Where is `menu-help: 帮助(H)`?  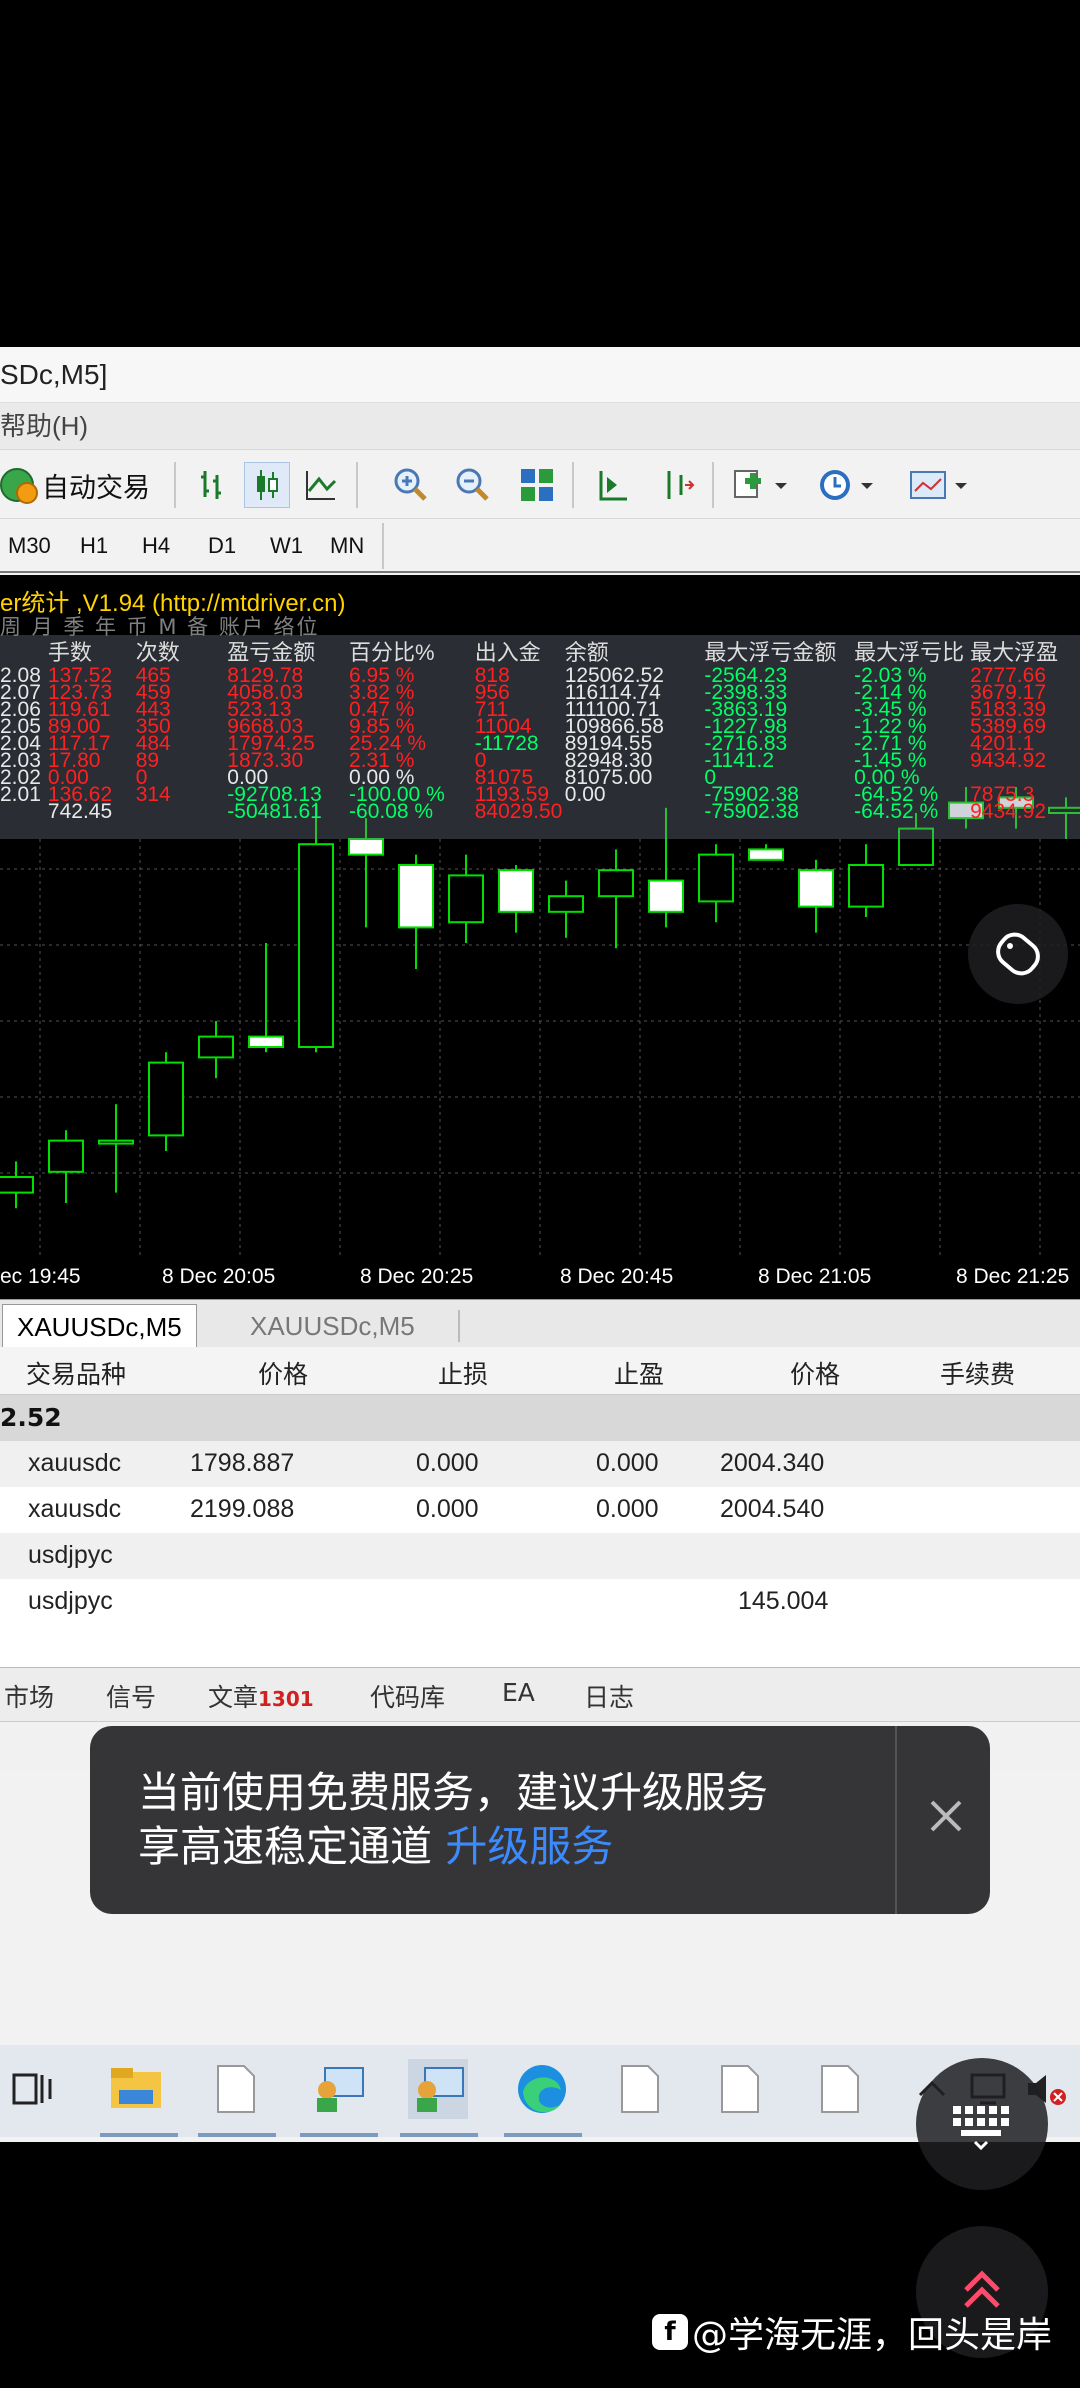 menu-help: 帮助(H) is located at coordinates (540, 426).